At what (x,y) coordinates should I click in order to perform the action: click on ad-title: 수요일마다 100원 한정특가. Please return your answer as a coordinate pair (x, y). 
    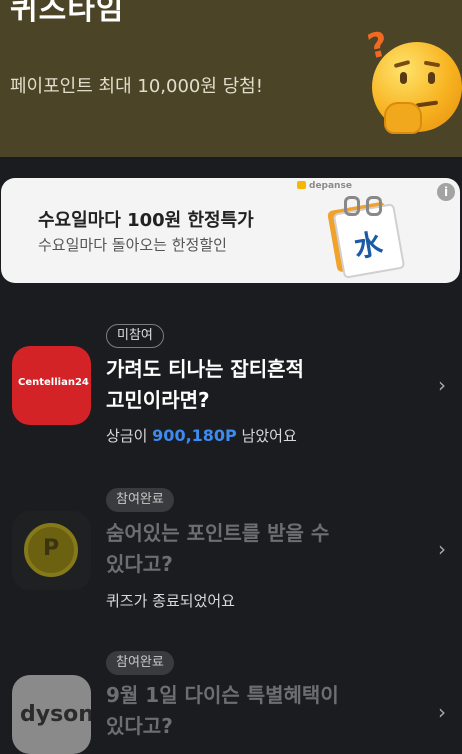
    Looking at the image, I should click on (146, 220).